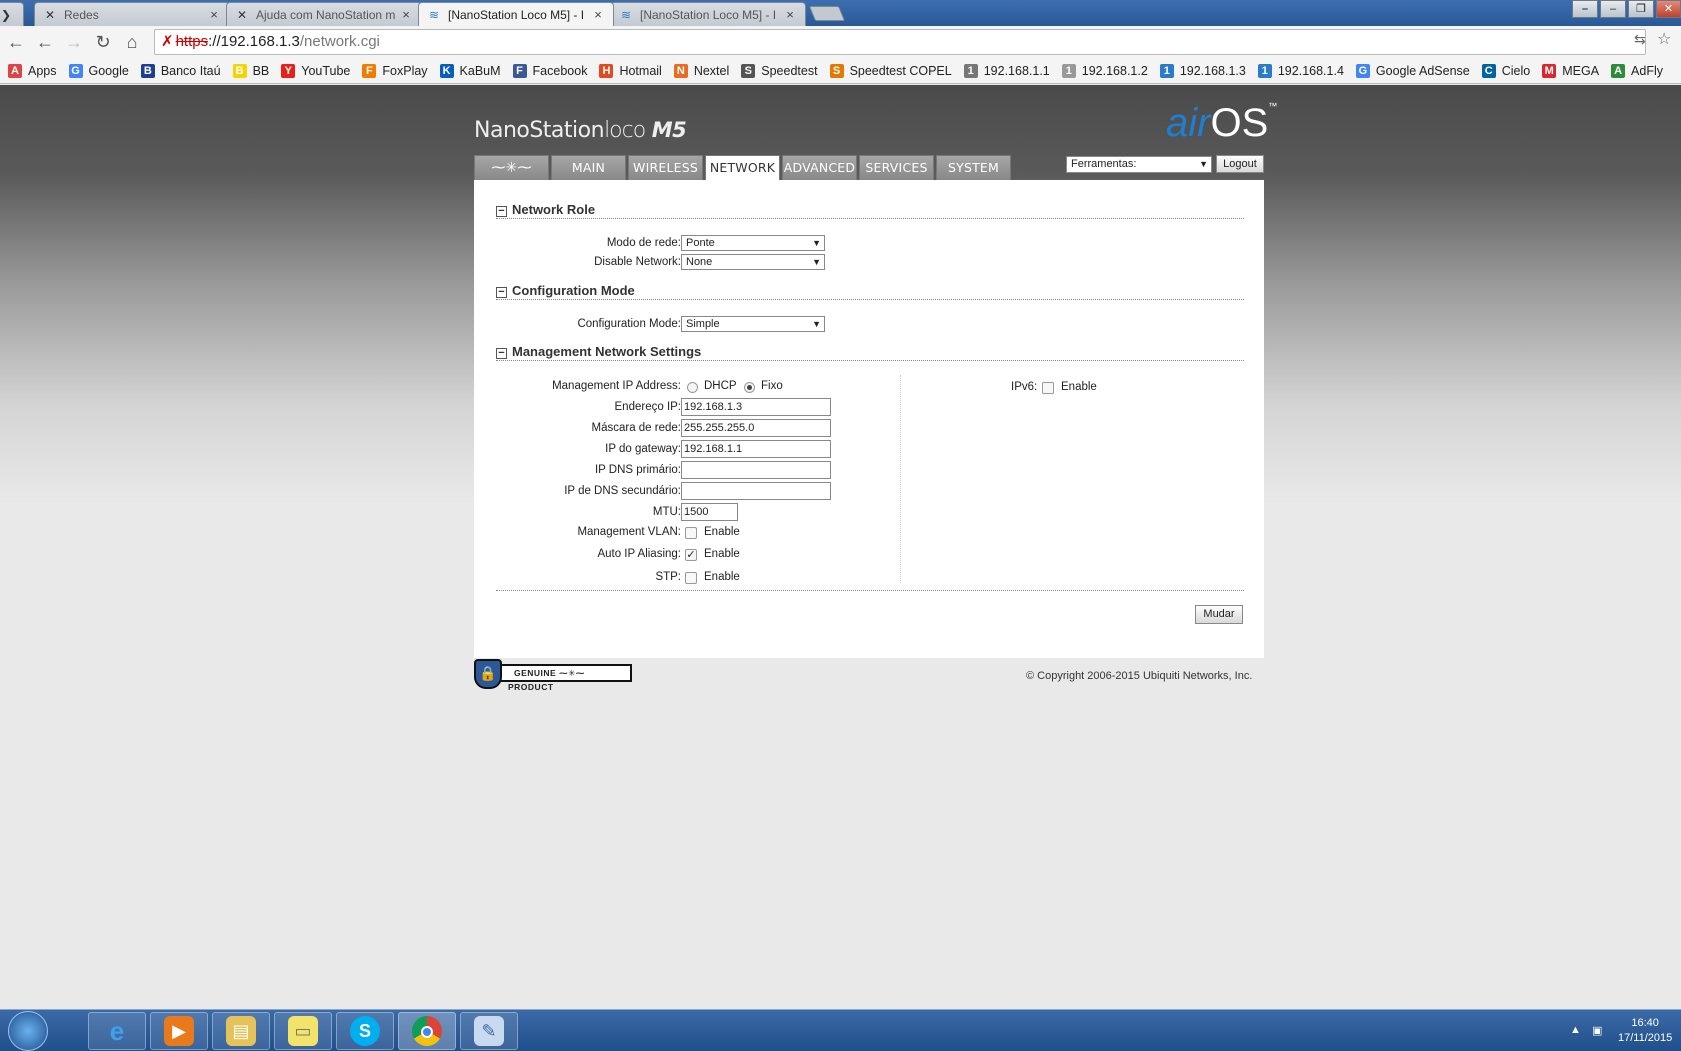  I want to click on bookmark-192-168-1-4: 1 192.168.1.4, so click(1300, 70).